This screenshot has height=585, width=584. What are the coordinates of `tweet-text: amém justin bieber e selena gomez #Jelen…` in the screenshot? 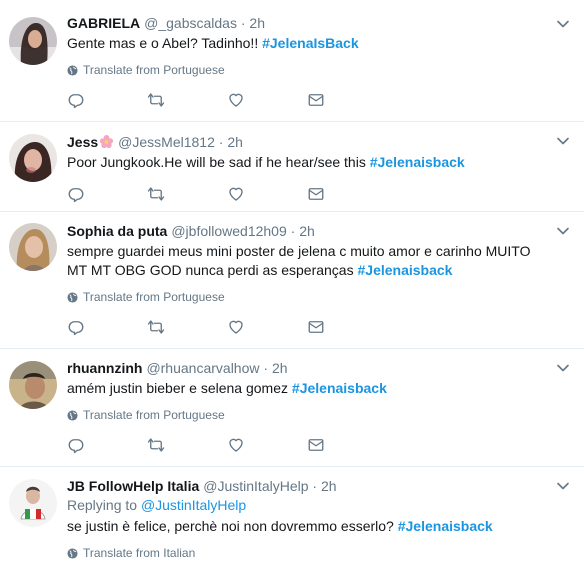 It's located at (310, 388).